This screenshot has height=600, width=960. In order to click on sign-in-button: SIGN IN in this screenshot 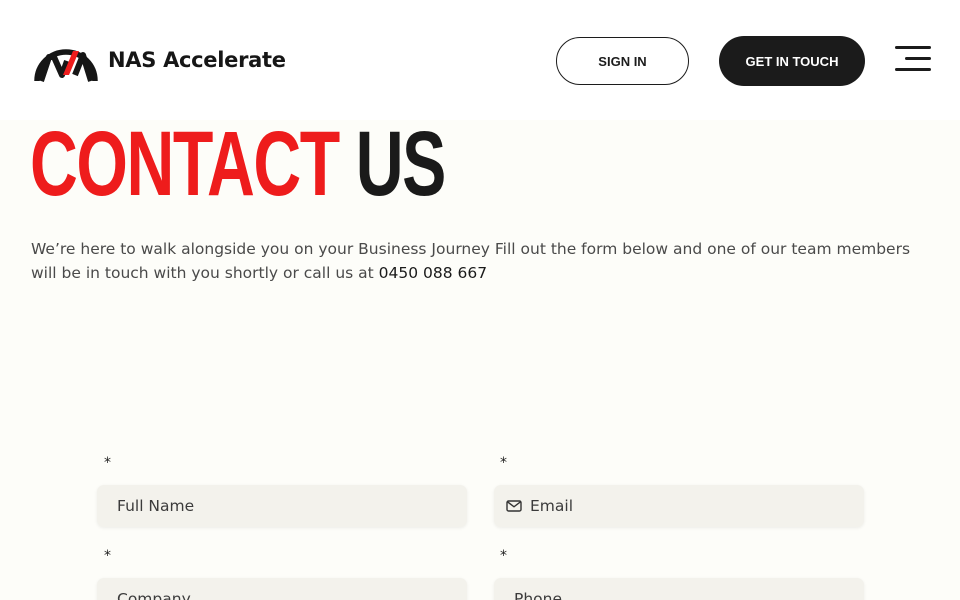, I will do `click(622, 61)`.